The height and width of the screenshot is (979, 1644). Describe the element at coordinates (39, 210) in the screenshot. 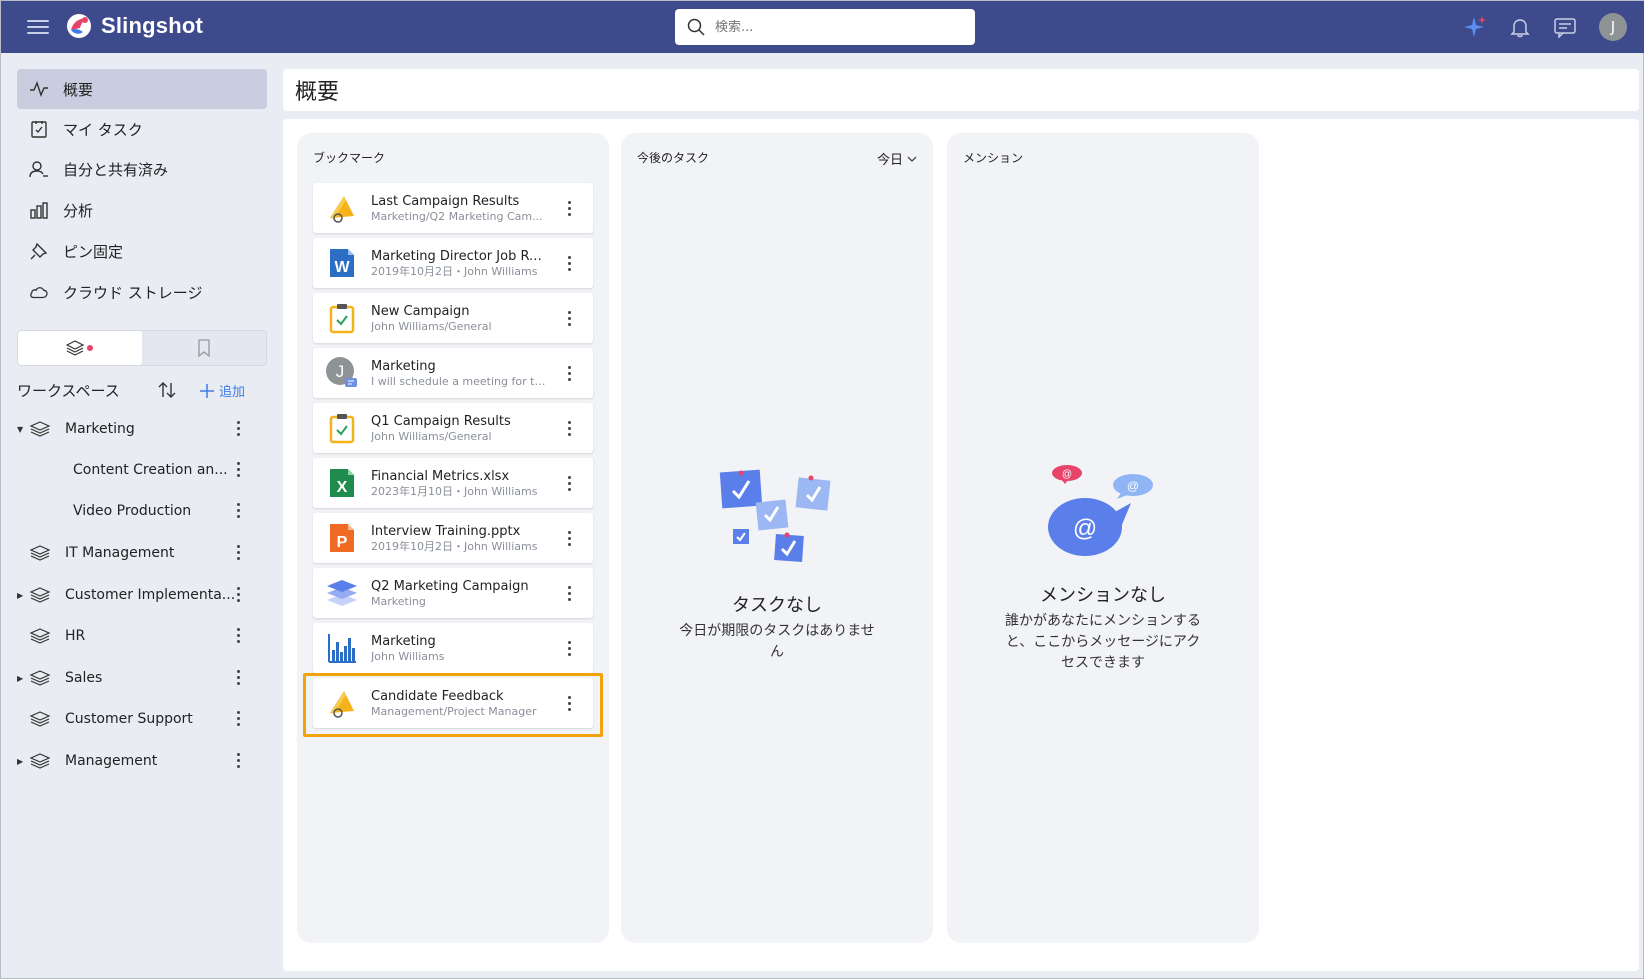

I see `bar-chart-icon` at that location.